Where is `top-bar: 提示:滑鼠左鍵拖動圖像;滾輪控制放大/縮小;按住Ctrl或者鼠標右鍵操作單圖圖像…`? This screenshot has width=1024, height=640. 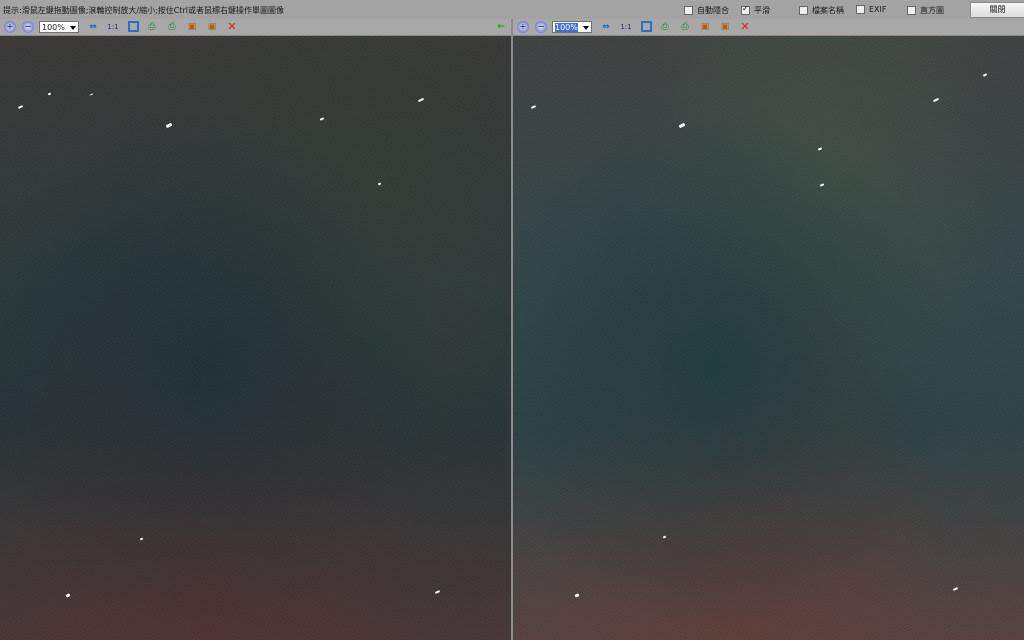
top-bar: 提示:滑鼠左鍵拖動圖像;滾輪控制放大/縮小;按住Ctrl或者鼠標右鍵操作單圖圖像… is located at coordinates (512, 9).